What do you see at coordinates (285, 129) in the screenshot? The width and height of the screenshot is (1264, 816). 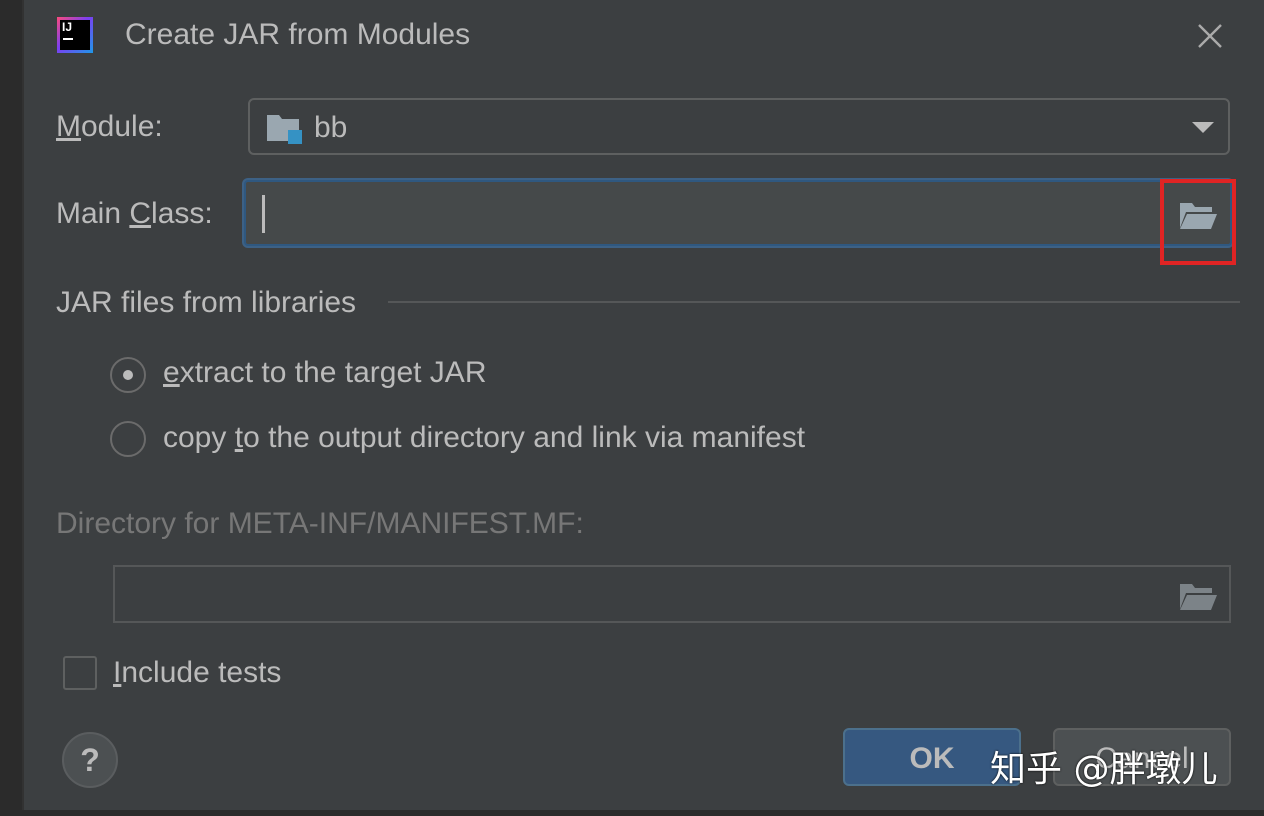 I see `module-folder-icon` at bounding box center [285, 129].